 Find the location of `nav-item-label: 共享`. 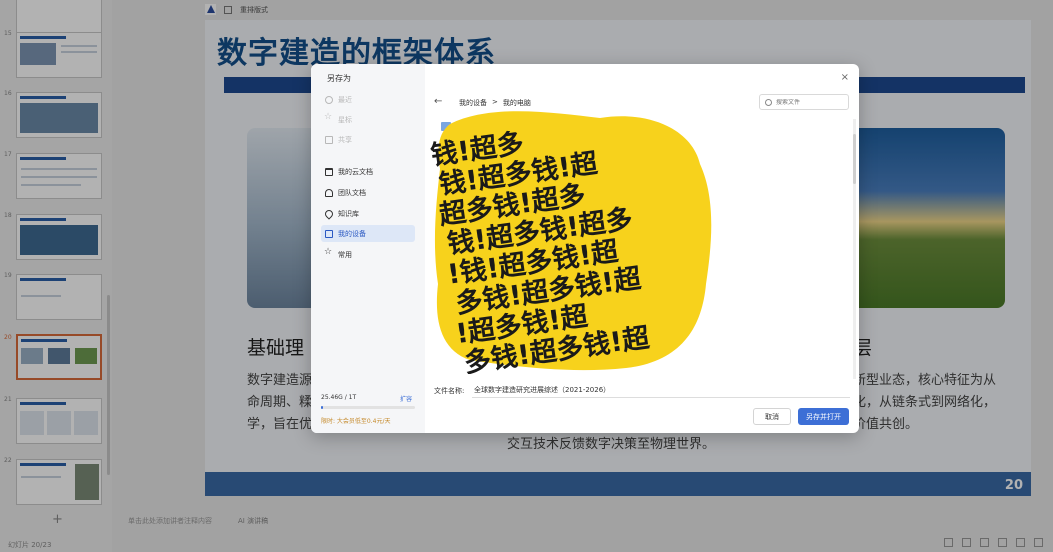

nav-item-label: 共享 is located at coordinates (345, 139).